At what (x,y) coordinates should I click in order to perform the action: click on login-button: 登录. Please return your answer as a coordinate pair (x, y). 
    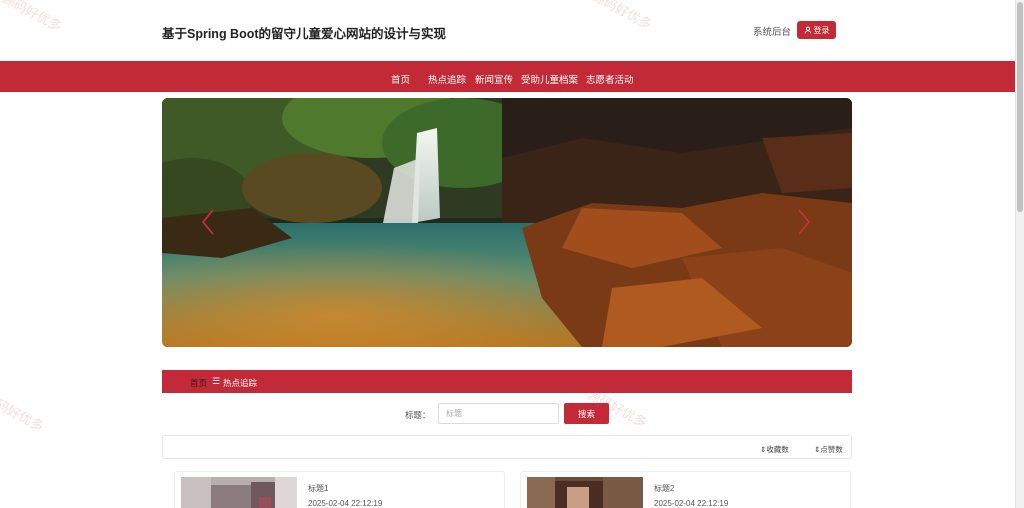
    Looking at the image, I should click on (816, 30).